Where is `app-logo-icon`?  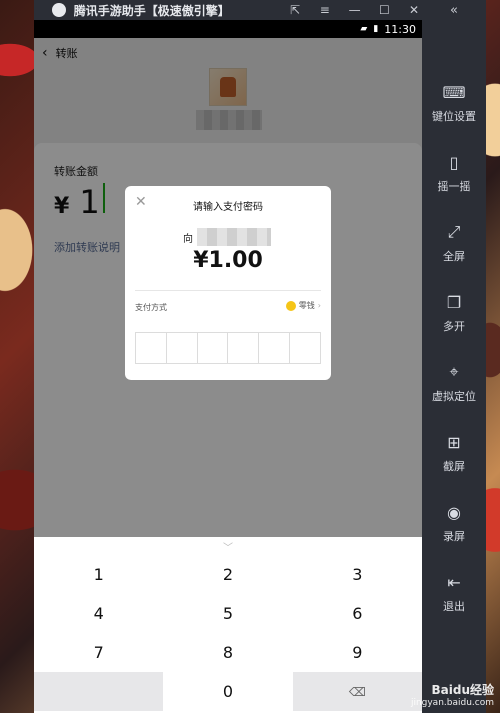
app-logo-icon is located at coordinates (59, 10).